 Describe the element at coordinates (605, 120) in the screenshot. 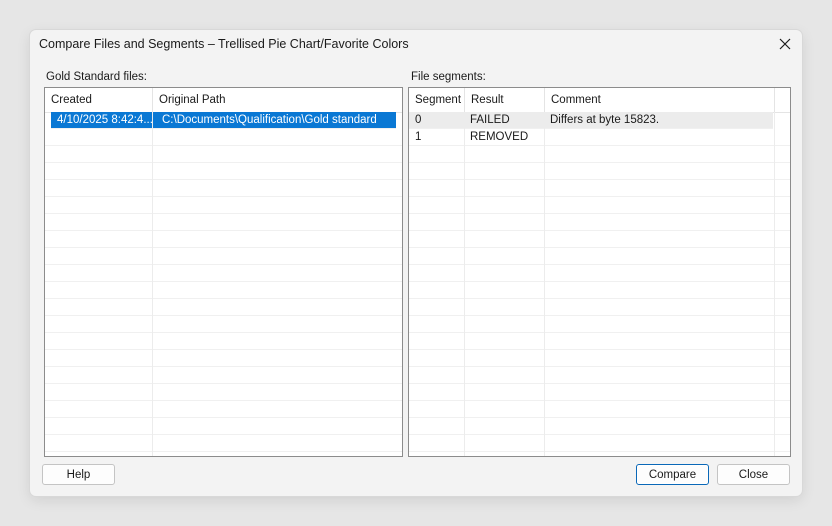

I see `cell-comment: Differs at byte 15823.` at that location.